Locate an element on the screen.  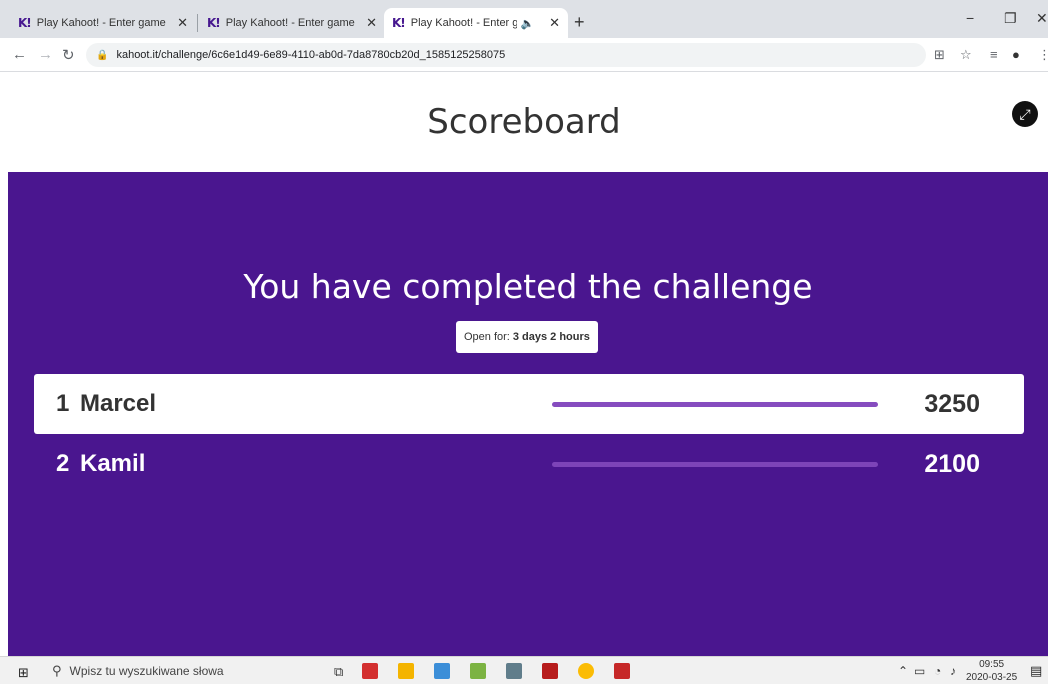
player-score: 3250 is located at coordinates (952, 403).